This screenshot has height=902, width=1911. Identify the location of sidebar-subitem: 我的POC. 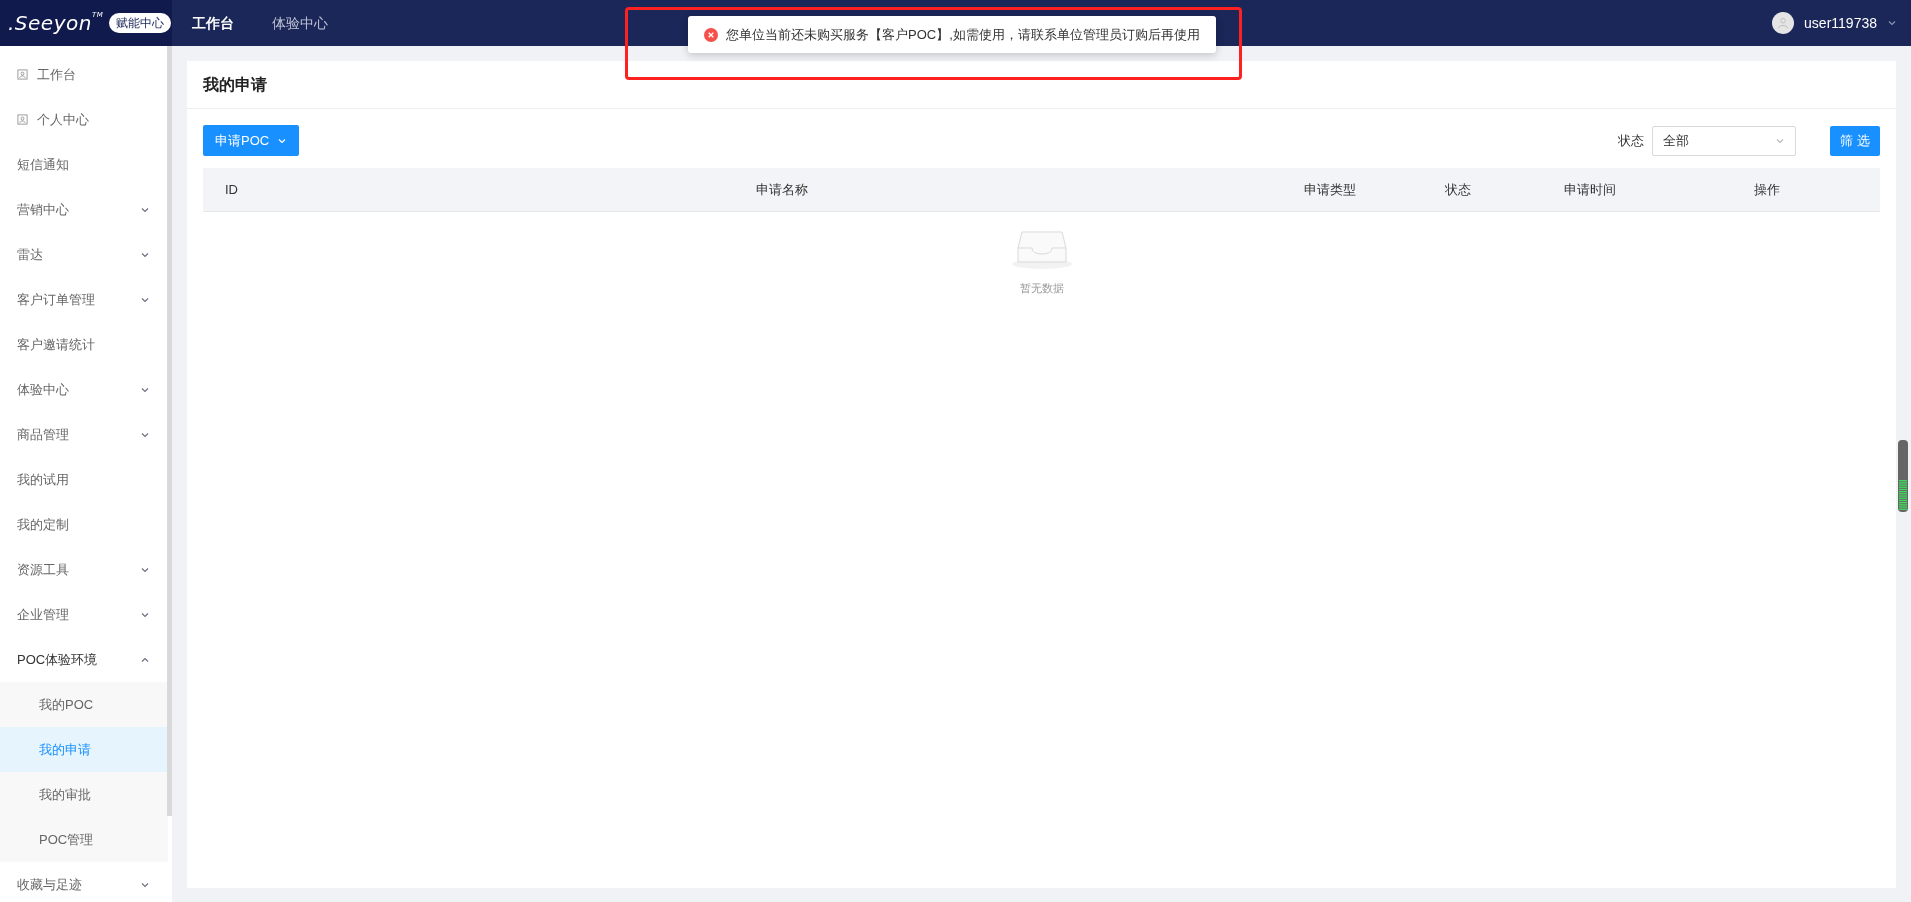
(84, 704).